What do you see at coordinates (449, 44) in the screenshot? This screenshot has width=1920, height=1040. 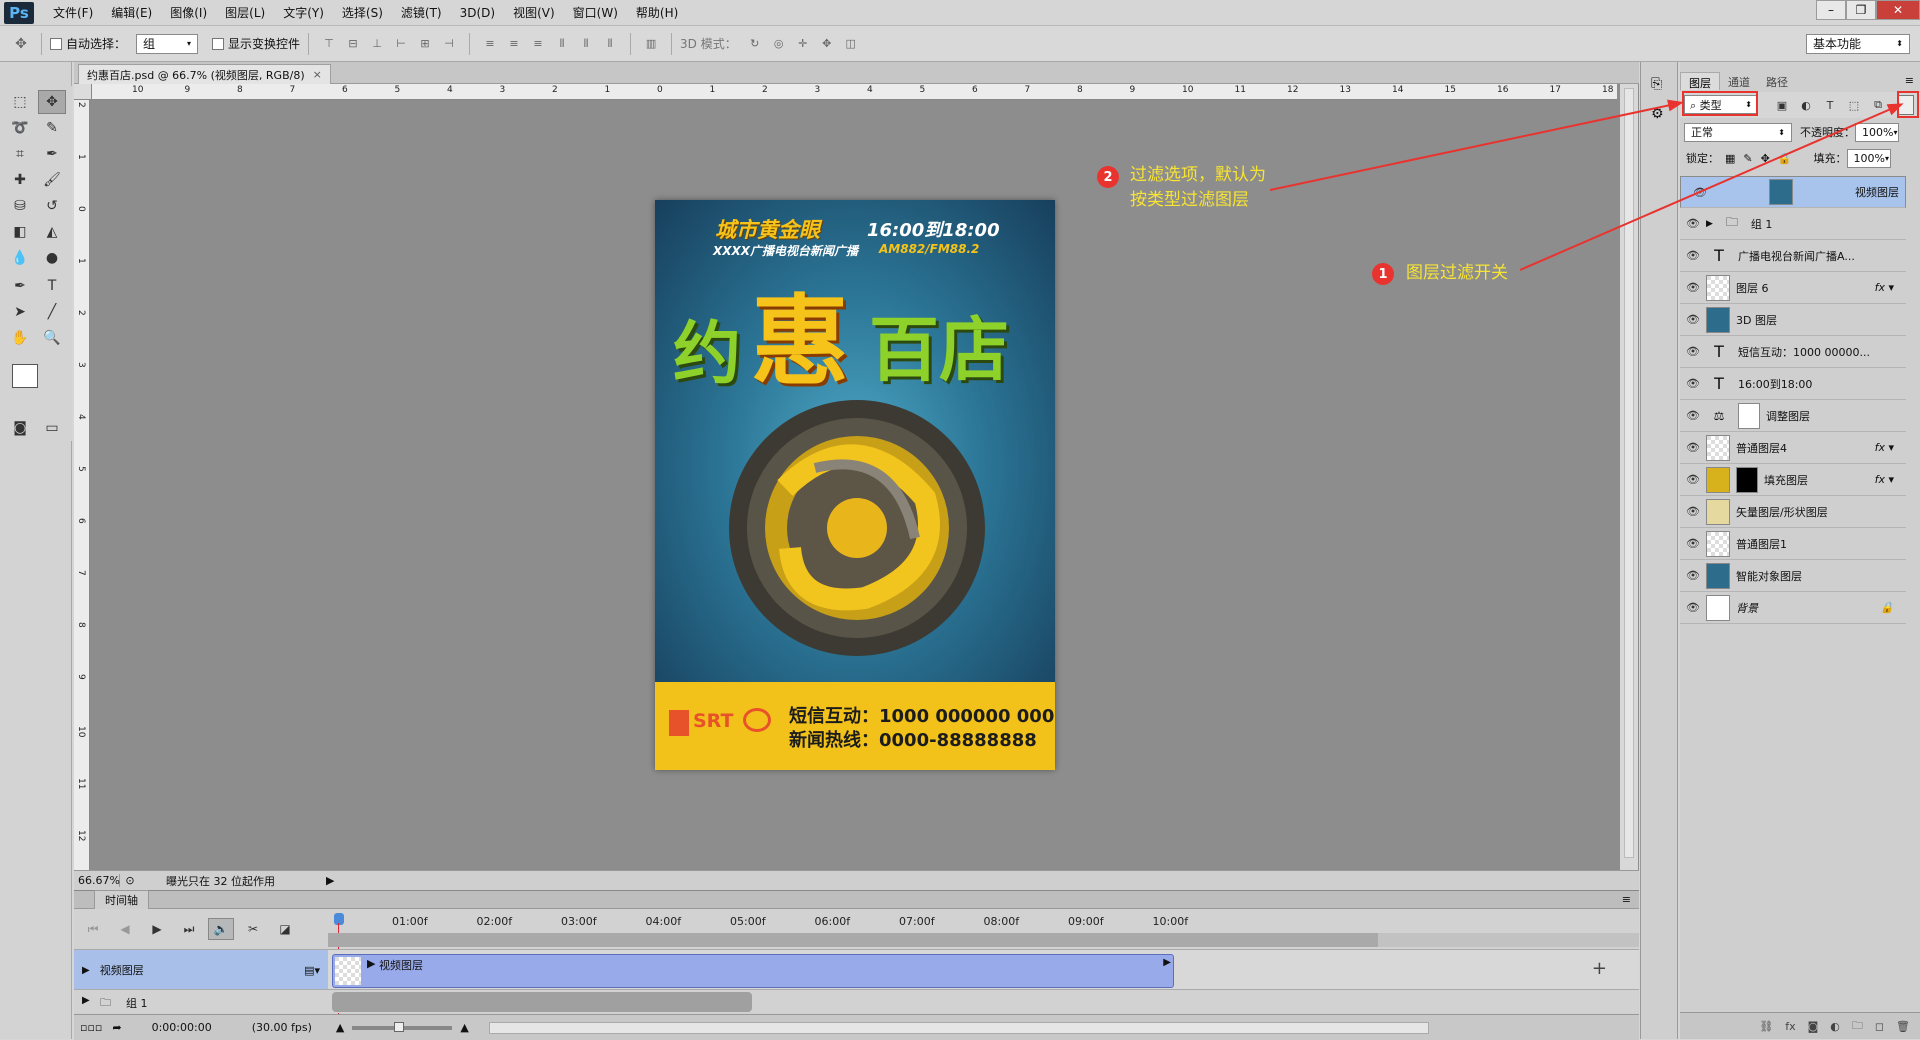 I see `align-right-icon: ⊣` at bounding box center [449, 44].